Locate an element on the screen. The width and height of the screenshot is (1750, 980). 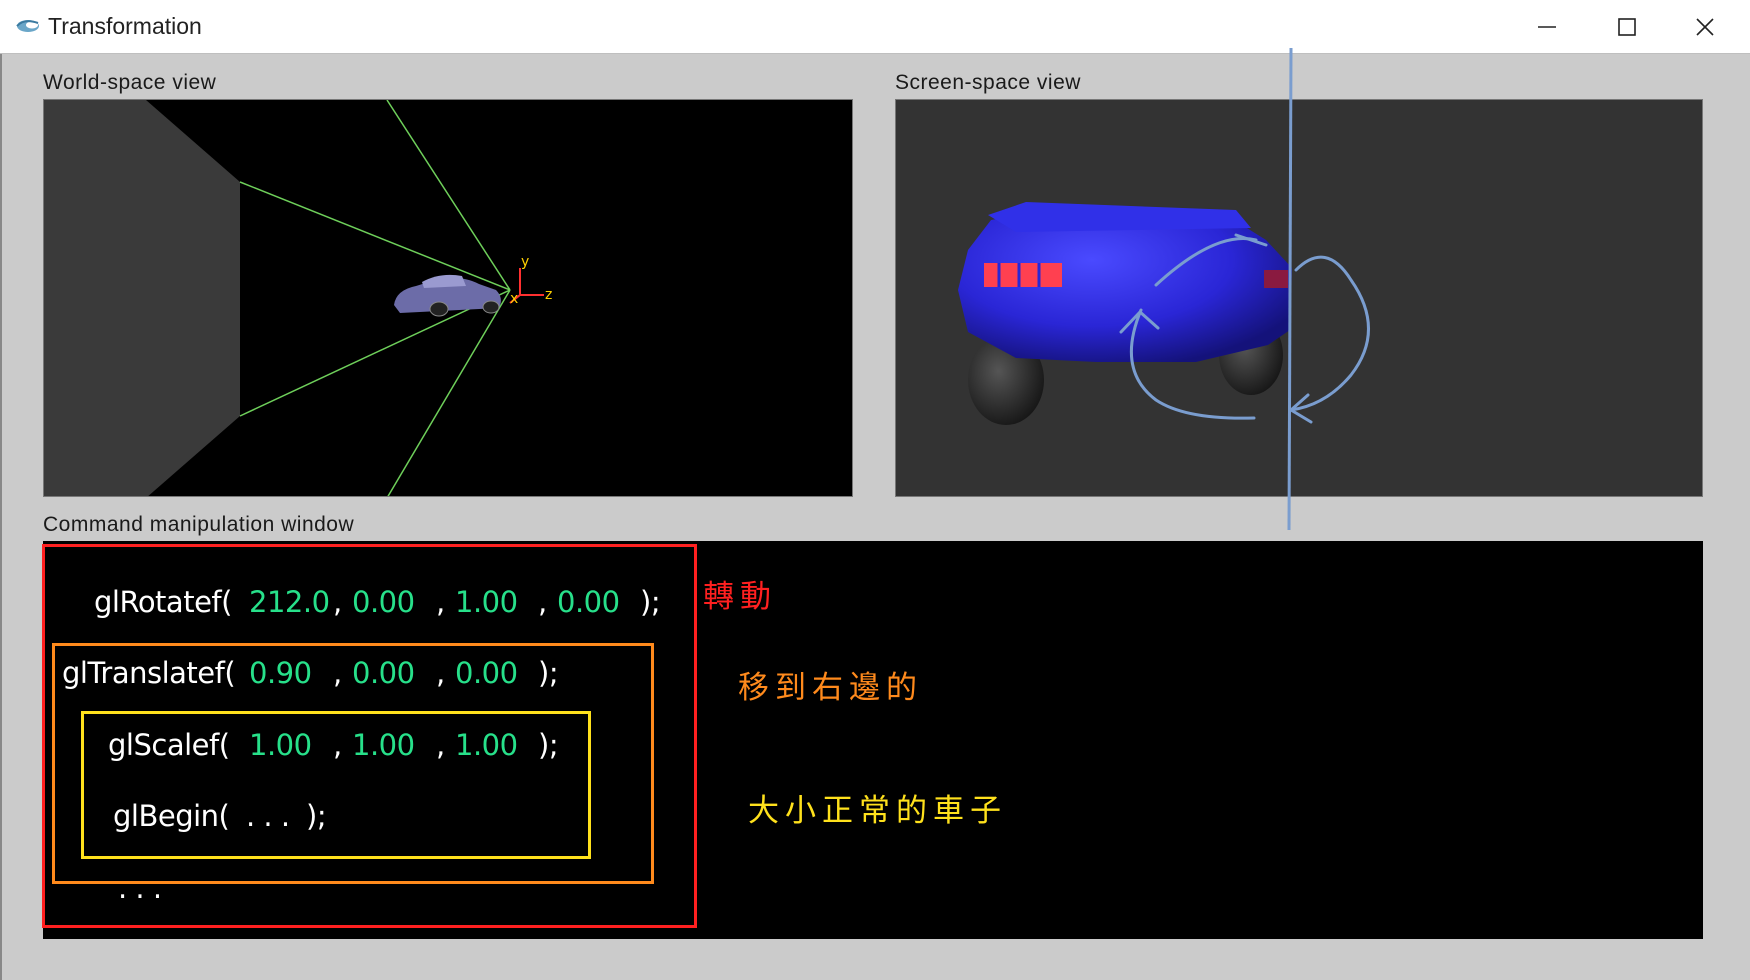
divider-annotation-line is located at coordinates (1290, 289).